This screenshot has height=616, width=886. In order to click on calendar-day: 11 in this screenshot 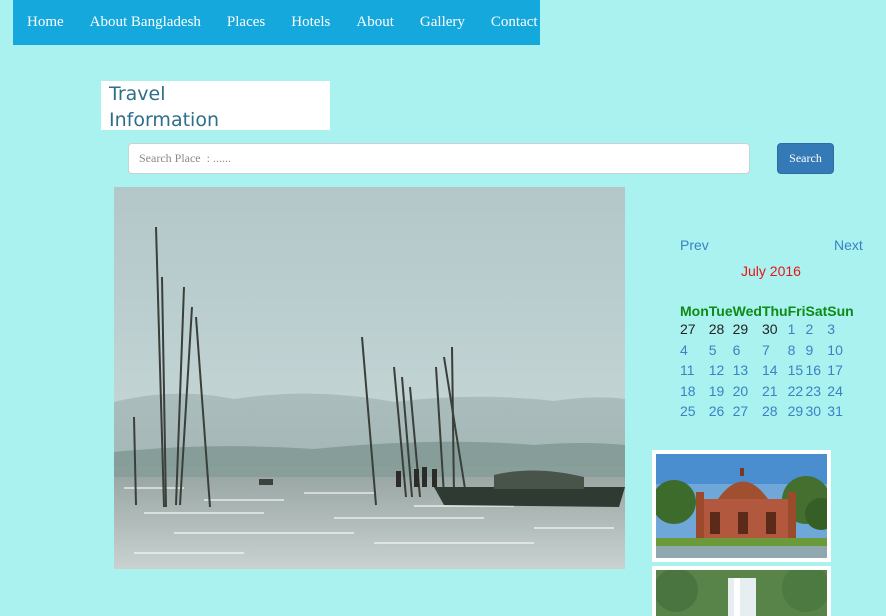, I will do `click(694, 372)`.